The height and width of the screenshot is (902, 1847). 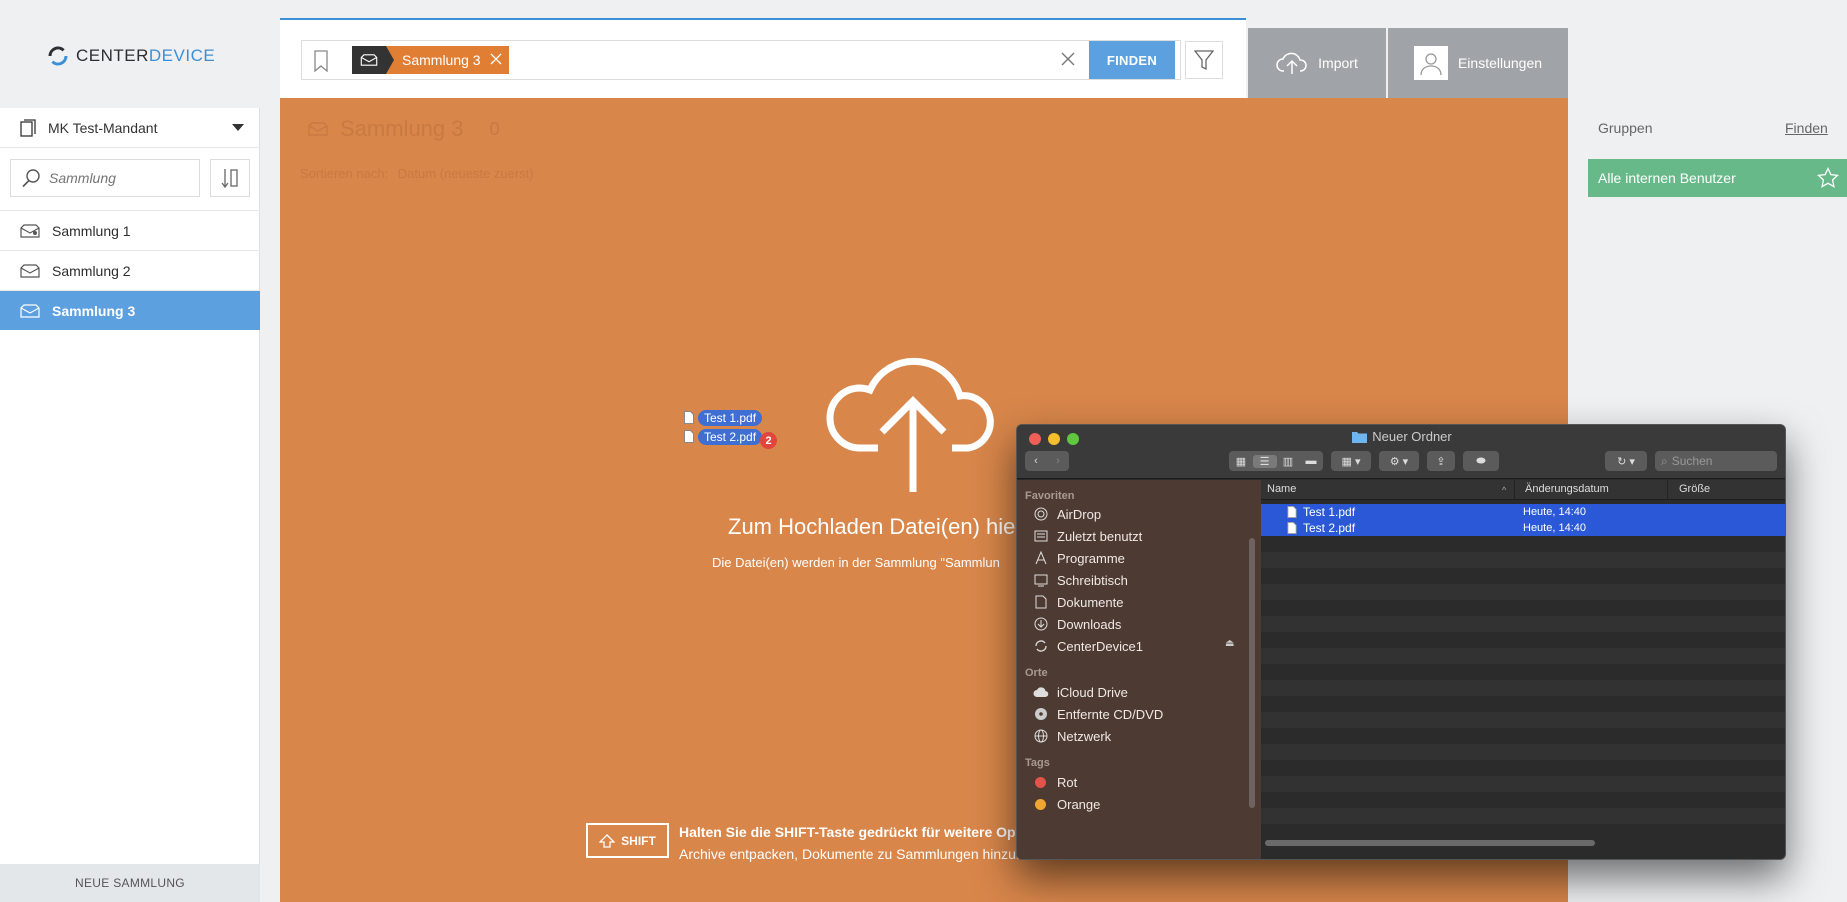 I want to click on share-icon: ⇪, so click(x=1441, y=461).